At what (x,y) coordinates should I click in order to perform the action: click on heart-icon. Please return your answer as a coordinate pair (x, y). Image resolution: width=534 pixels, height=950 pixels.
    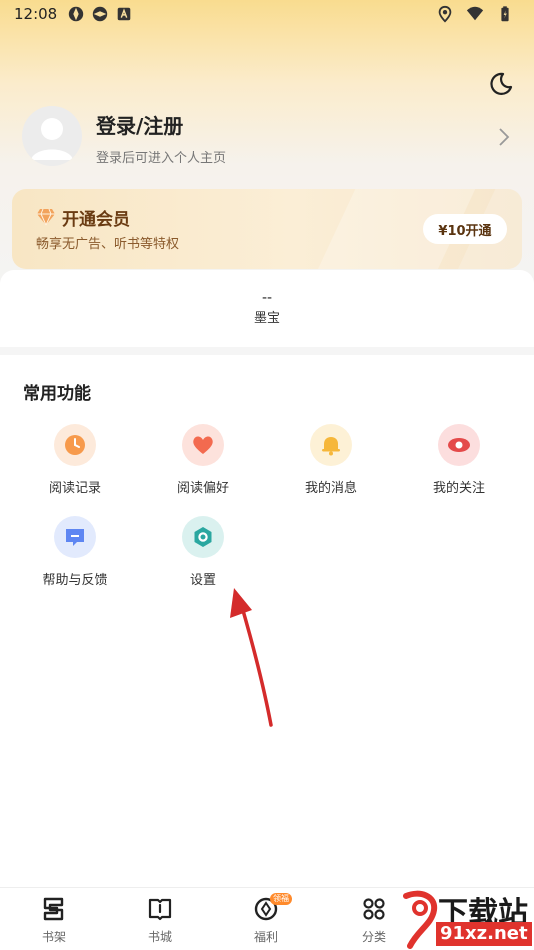
    Looking at the image, I should click on (203, 445).